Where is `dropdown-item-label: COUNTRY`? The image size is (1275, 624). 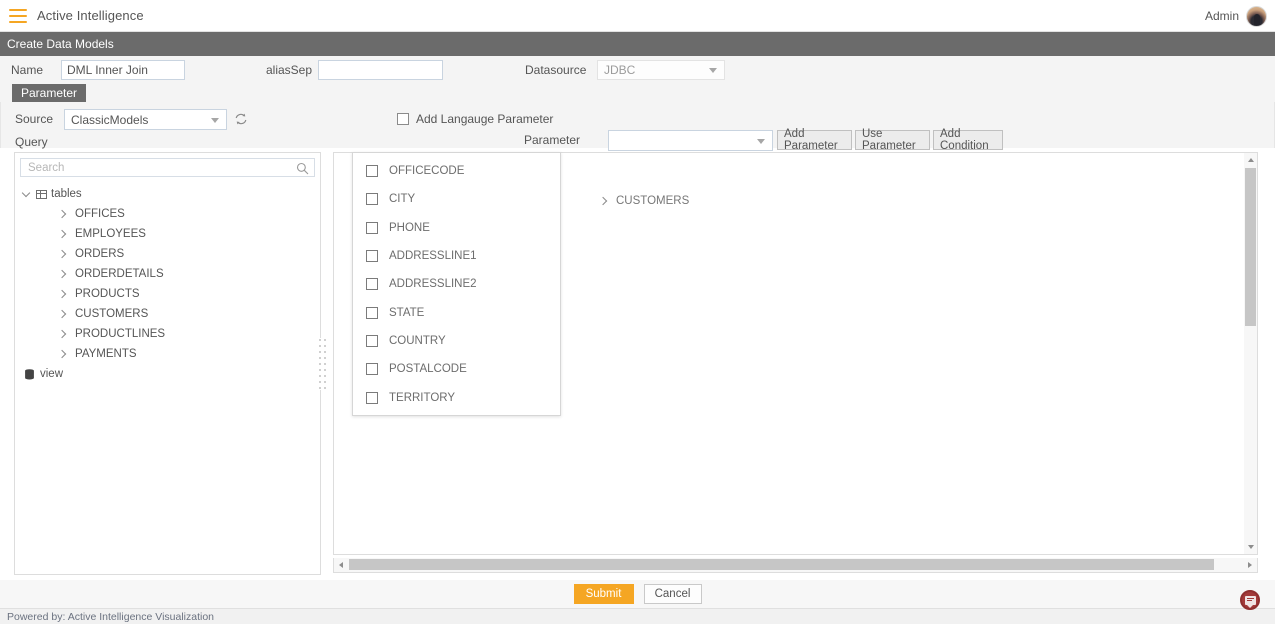 dropdown-item-label: COUNTRY is located at coordinates (417, 340).